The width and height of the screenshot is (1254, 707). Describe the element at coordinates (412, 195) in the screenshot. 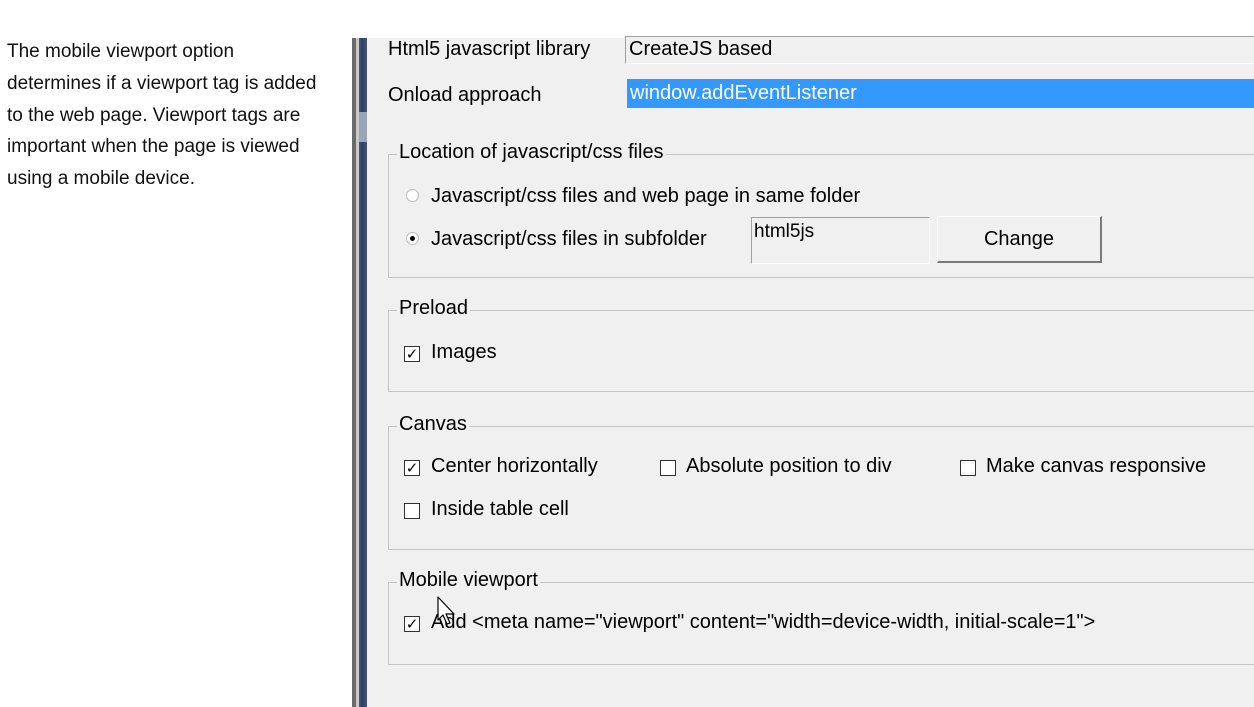

I see `radio-same-folder` at that location.